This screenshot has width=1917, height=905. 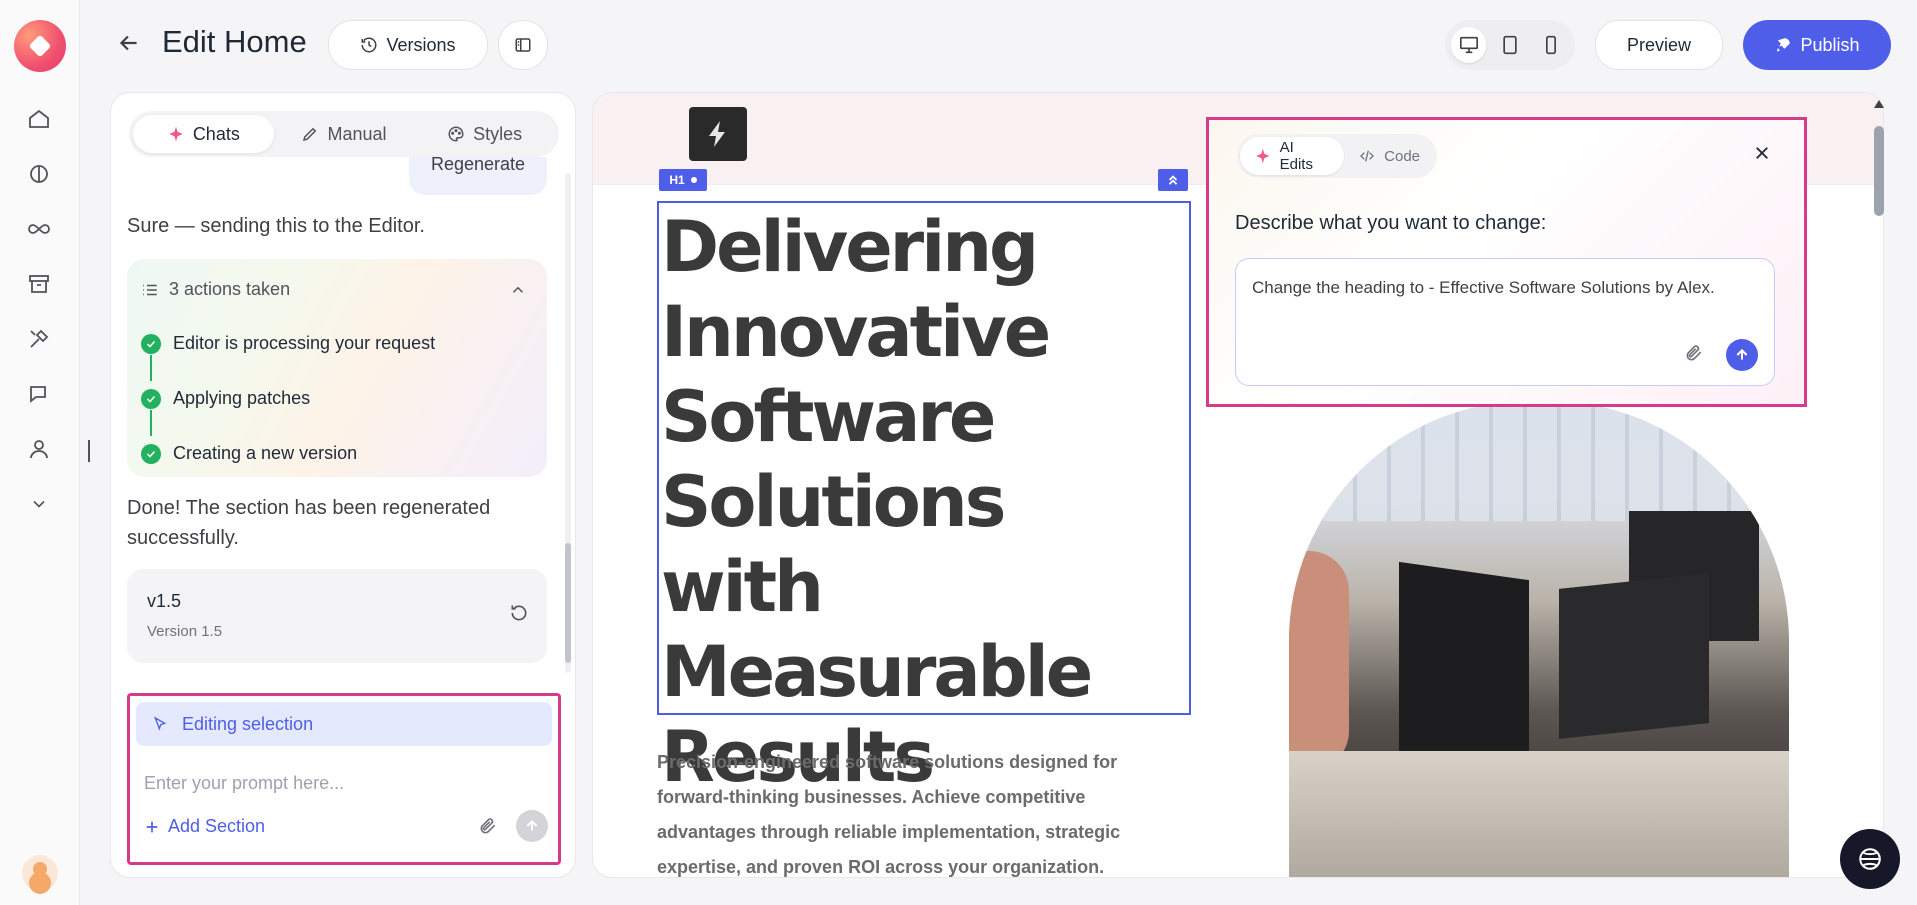 I want to click on chevrons-up-icon, so click(x=1173, y=180).